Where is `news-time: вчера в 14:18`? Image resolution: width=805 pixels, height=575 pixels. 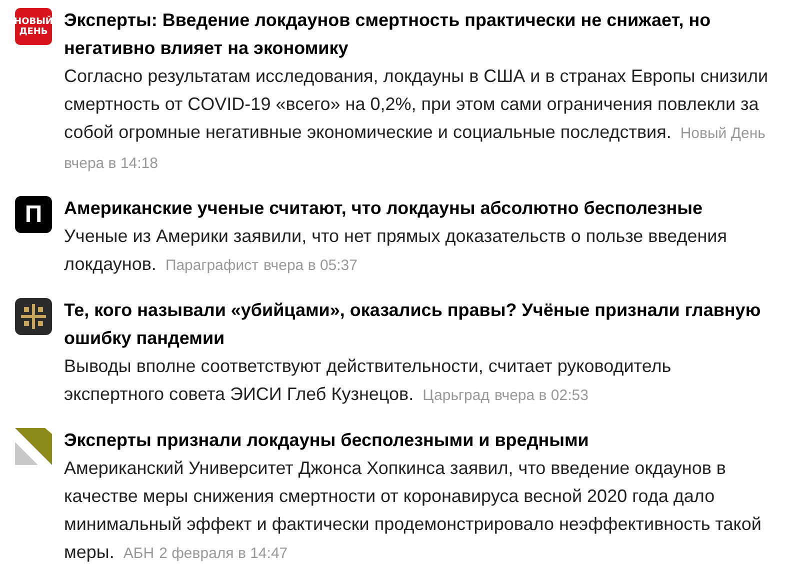
news-time: вчера в 14:18 is located at coordinates (111, 163).